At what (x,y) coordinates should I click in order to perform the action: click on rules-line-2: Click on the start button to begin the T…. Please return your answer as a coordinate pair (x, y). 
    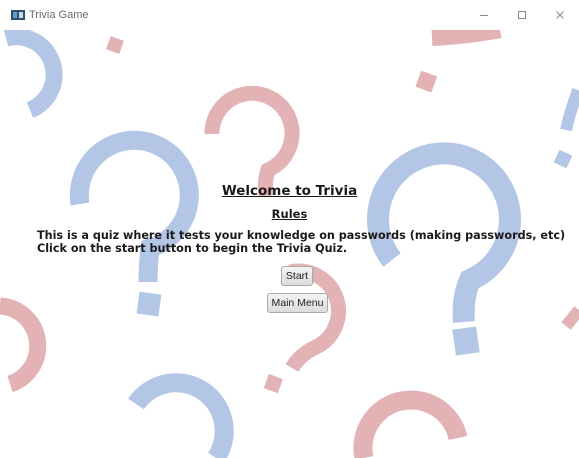
    Looking at the image, I should click on (192, 248).